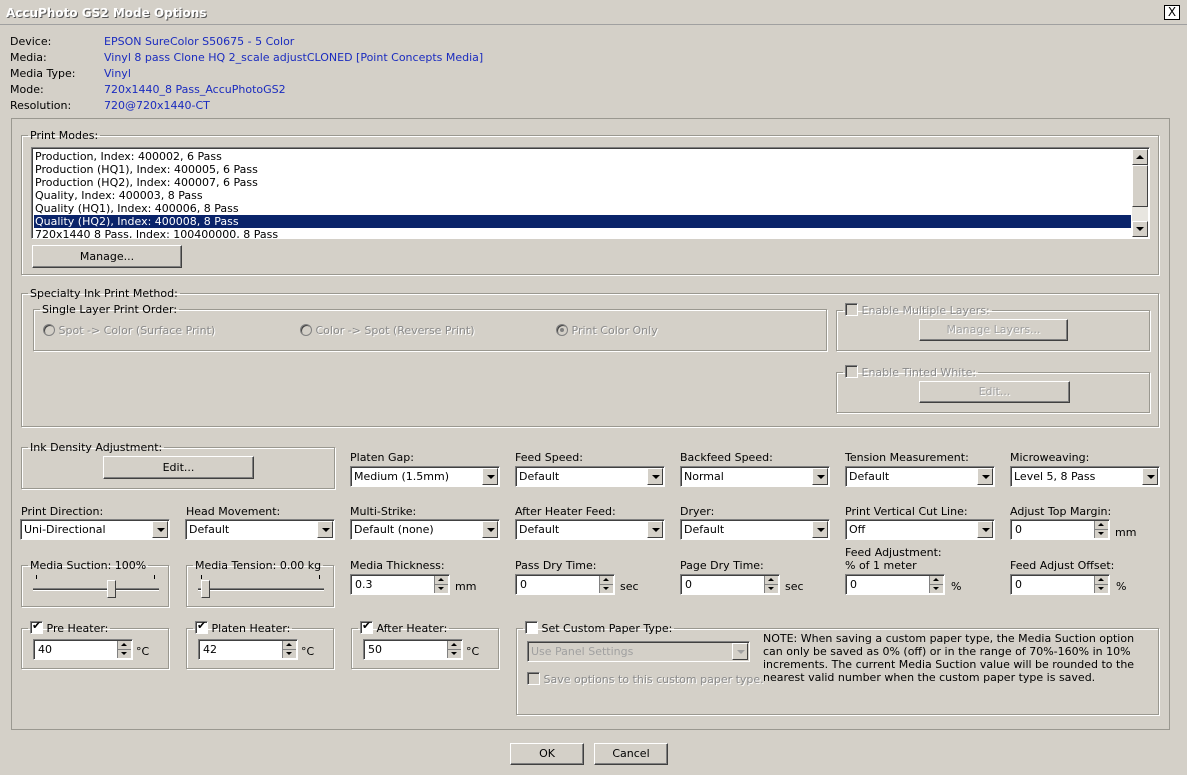  What do you see at coordinates (466, 586) in the screenshot?
I see `unit-label: mm` at bounding box center [466, 586].